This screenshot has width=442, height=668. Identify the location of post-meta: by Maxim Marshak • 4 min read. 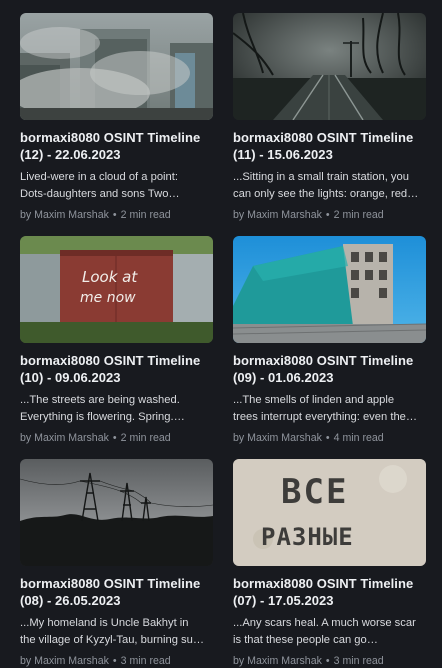
(329, 438).